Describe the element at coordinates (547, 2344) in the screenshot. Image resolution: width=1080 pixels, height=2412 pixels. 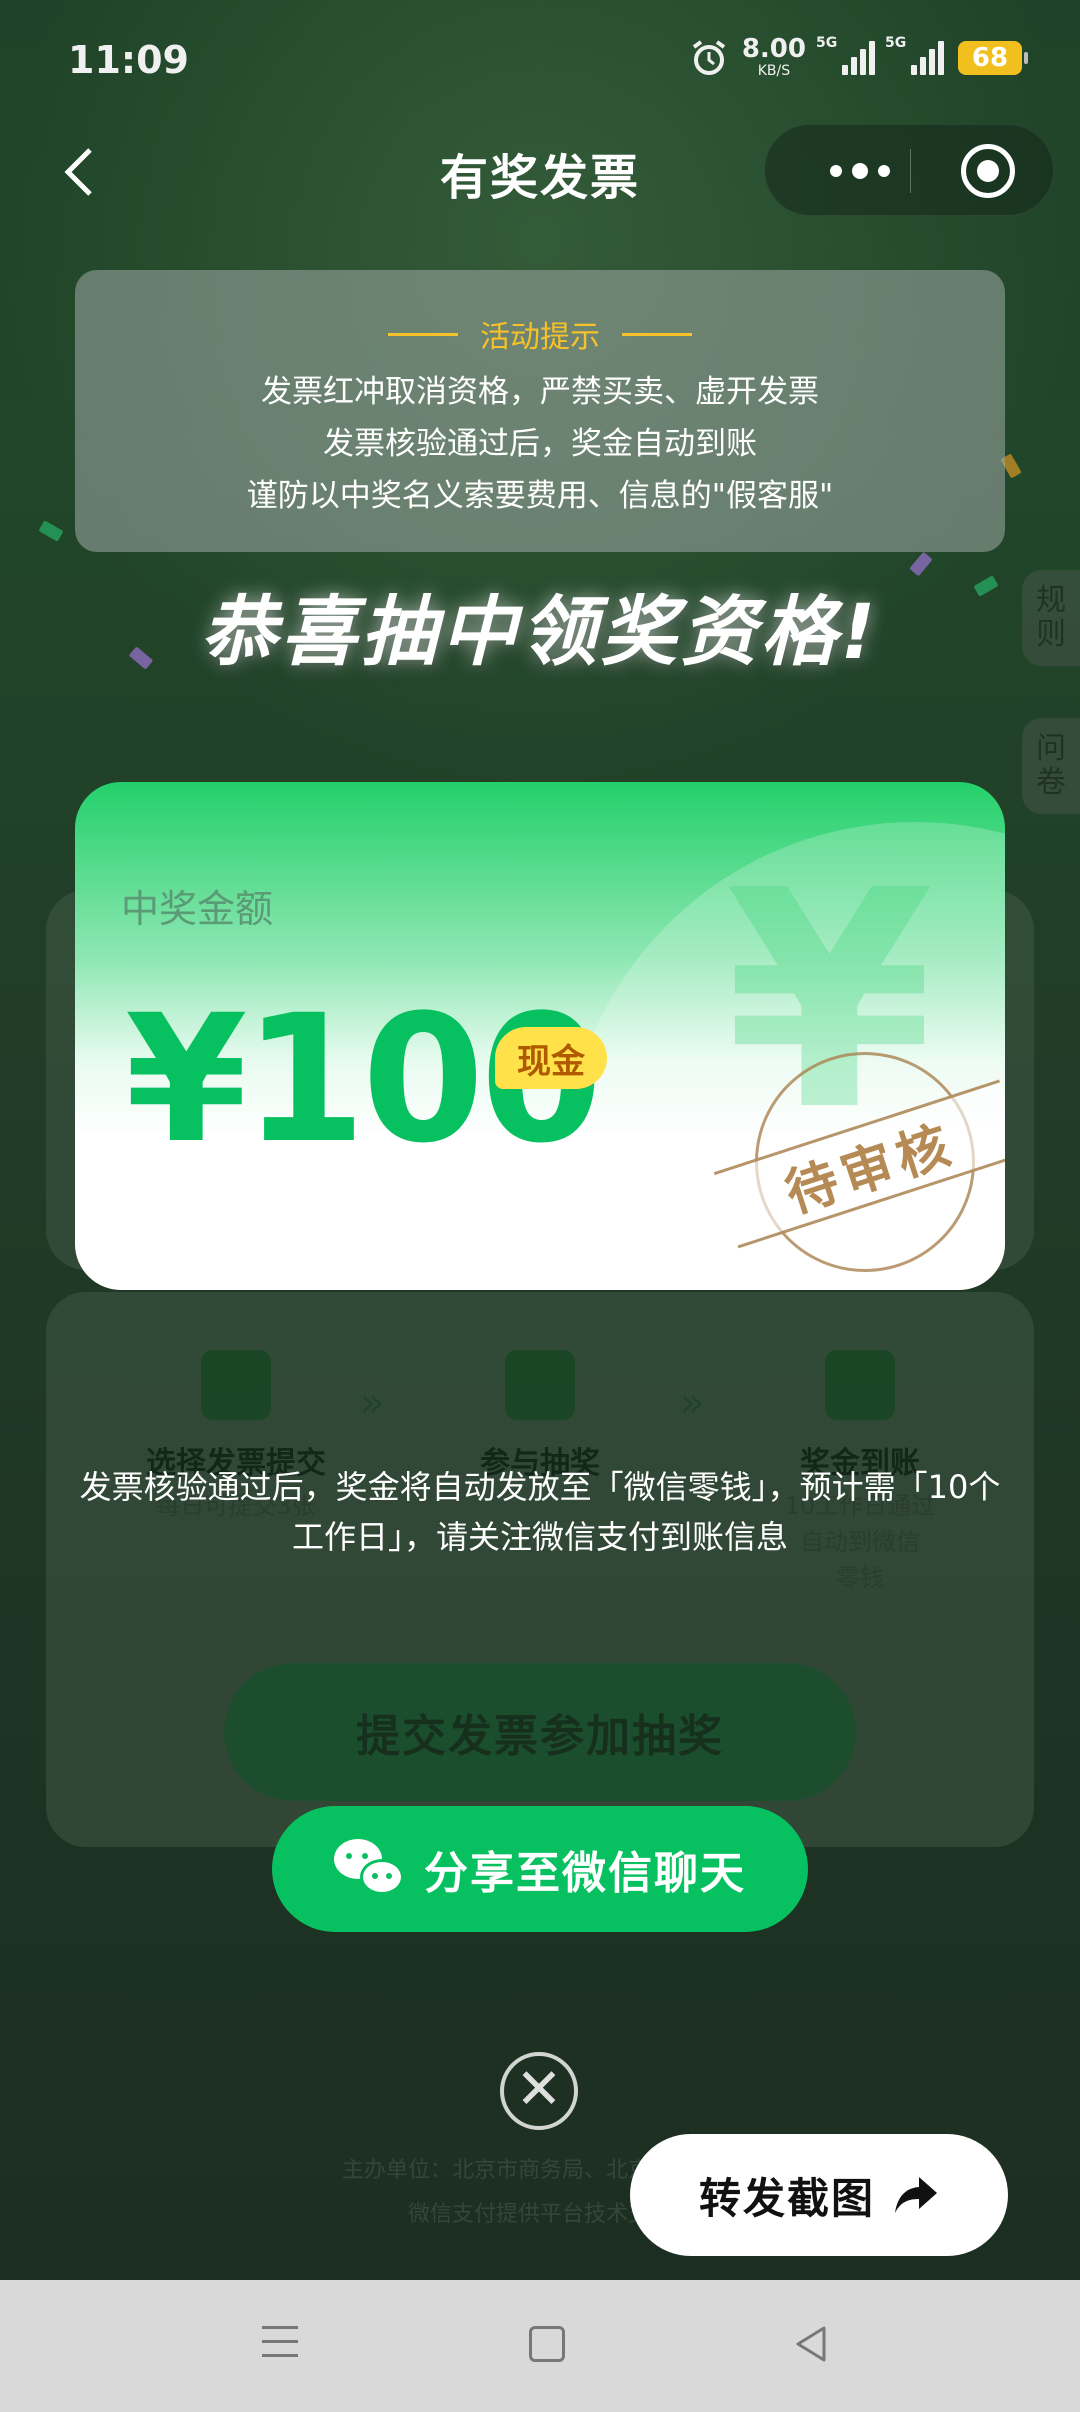
I see `home-icon` at that location.